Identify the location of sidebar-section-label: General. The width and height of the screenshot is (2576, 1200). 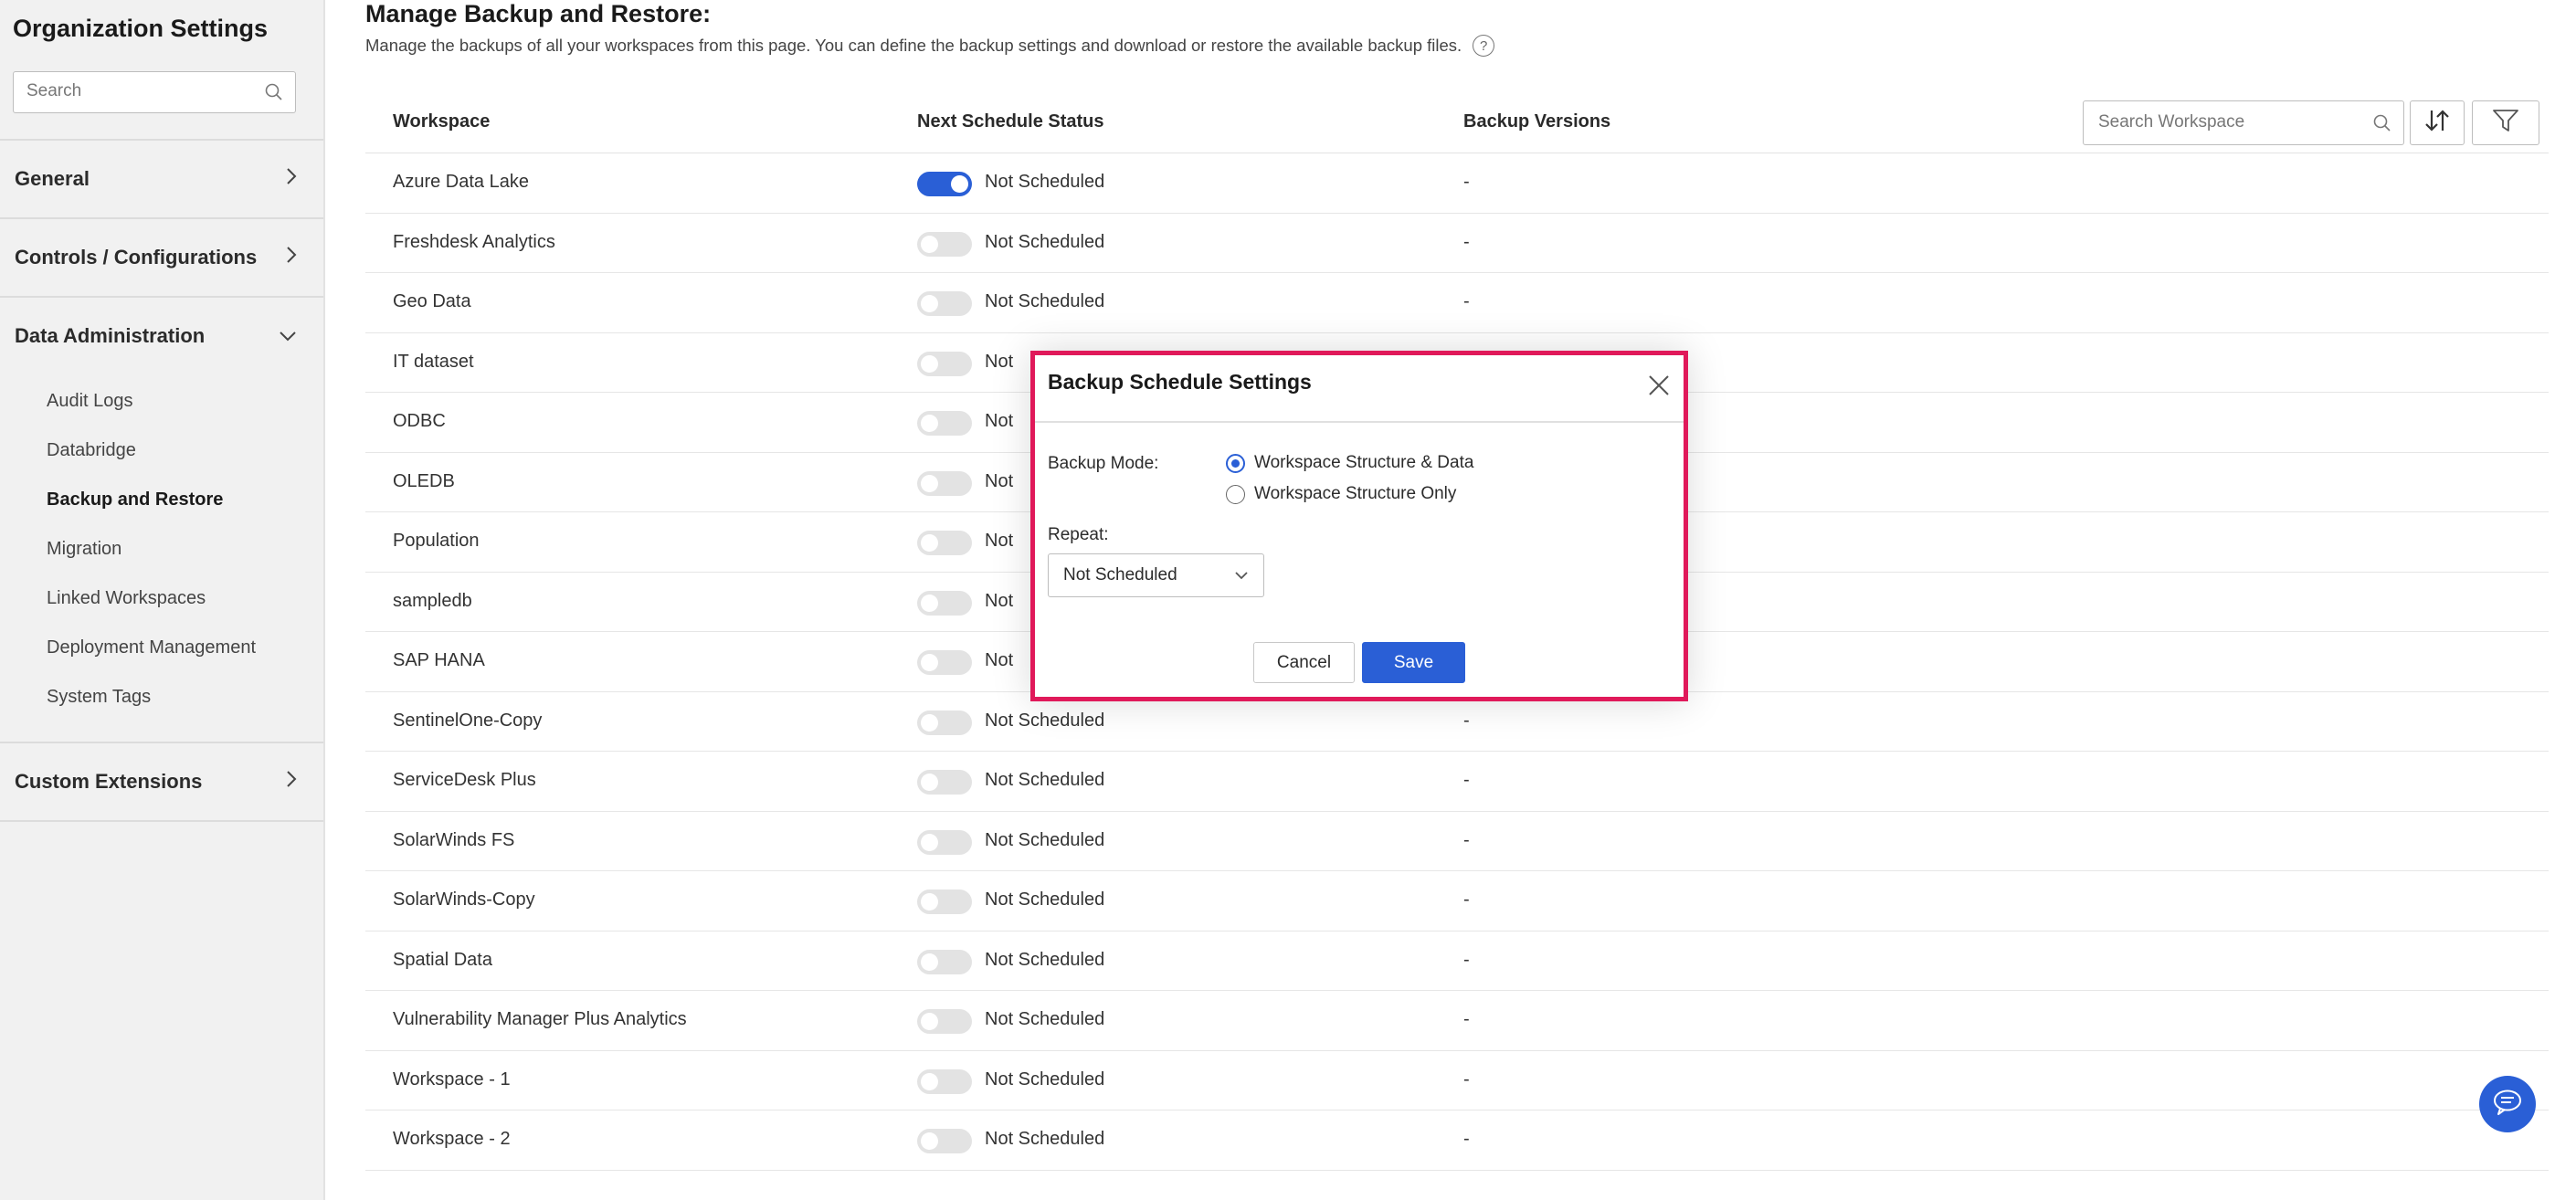
(52, 178).